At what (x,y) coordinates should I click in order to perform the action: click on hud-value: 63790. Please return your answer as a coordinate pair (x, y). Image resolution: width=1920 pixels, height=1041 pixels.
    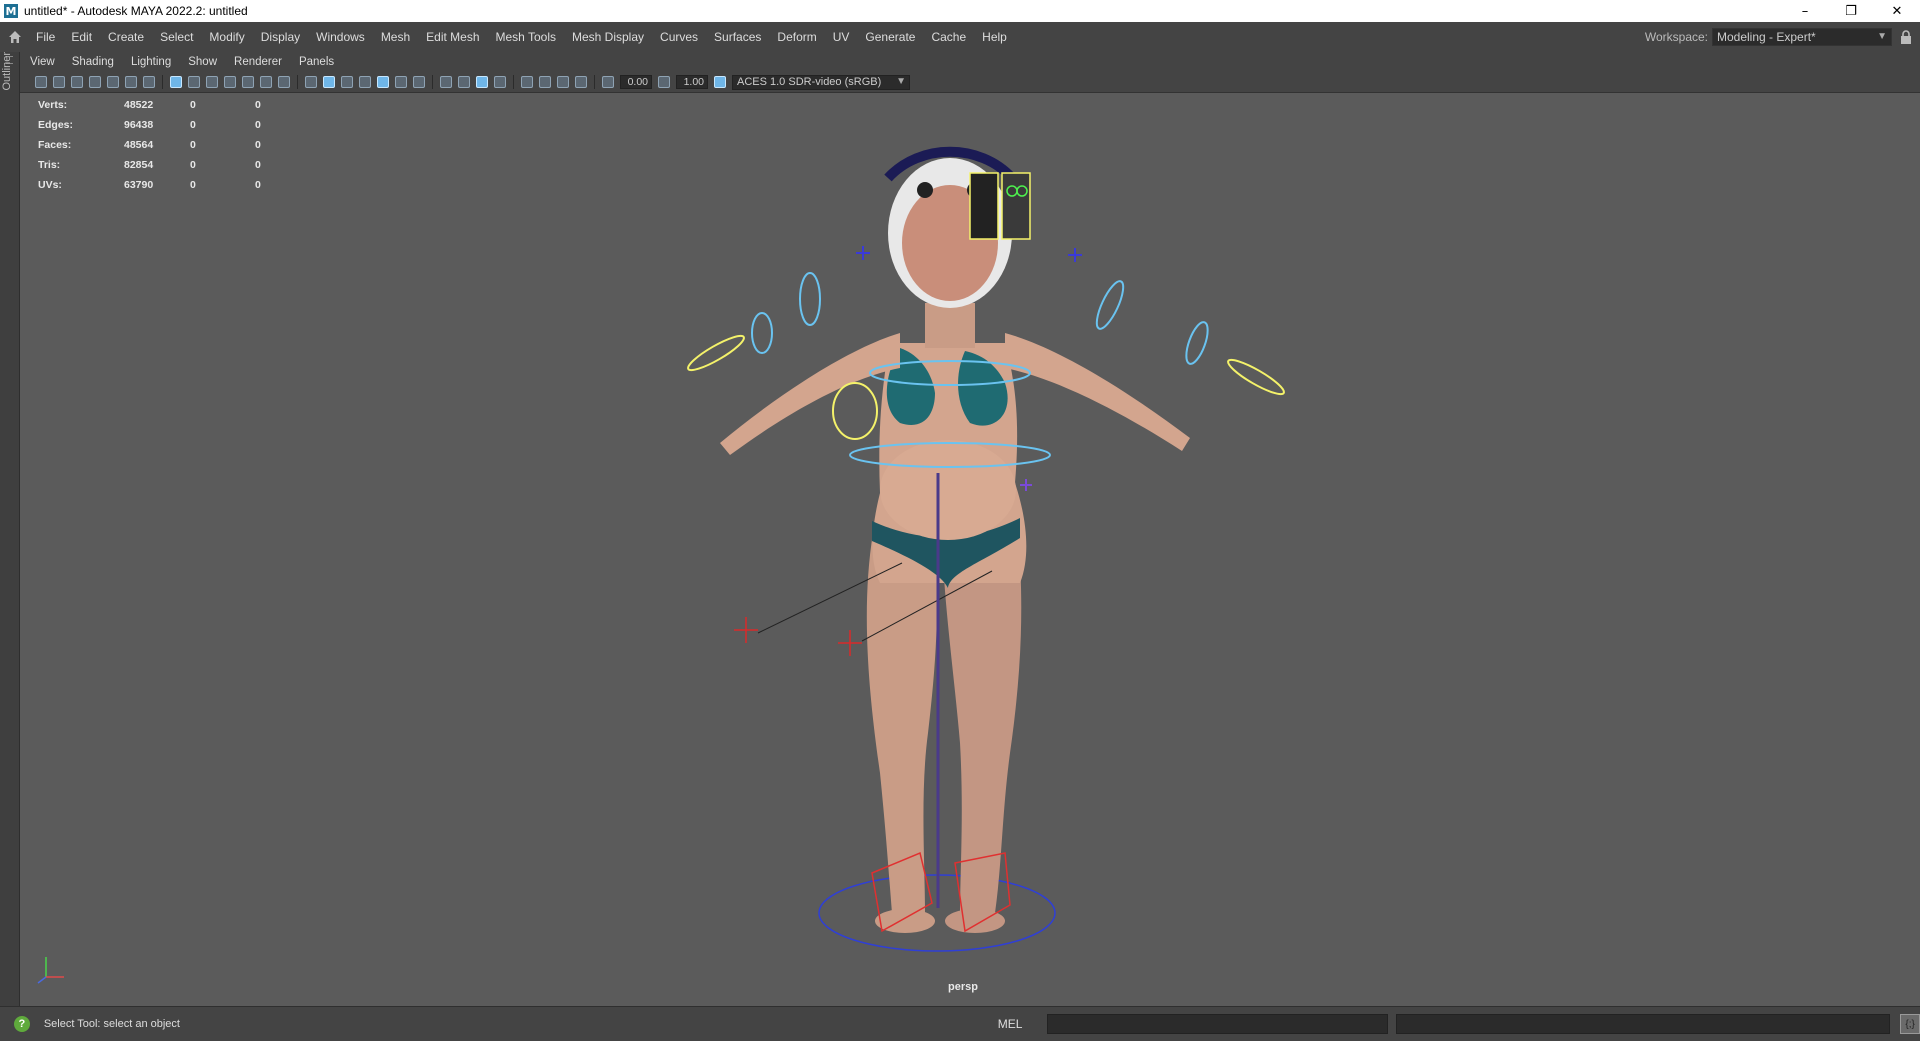
    Looking at the image, I should click on (139, 185).